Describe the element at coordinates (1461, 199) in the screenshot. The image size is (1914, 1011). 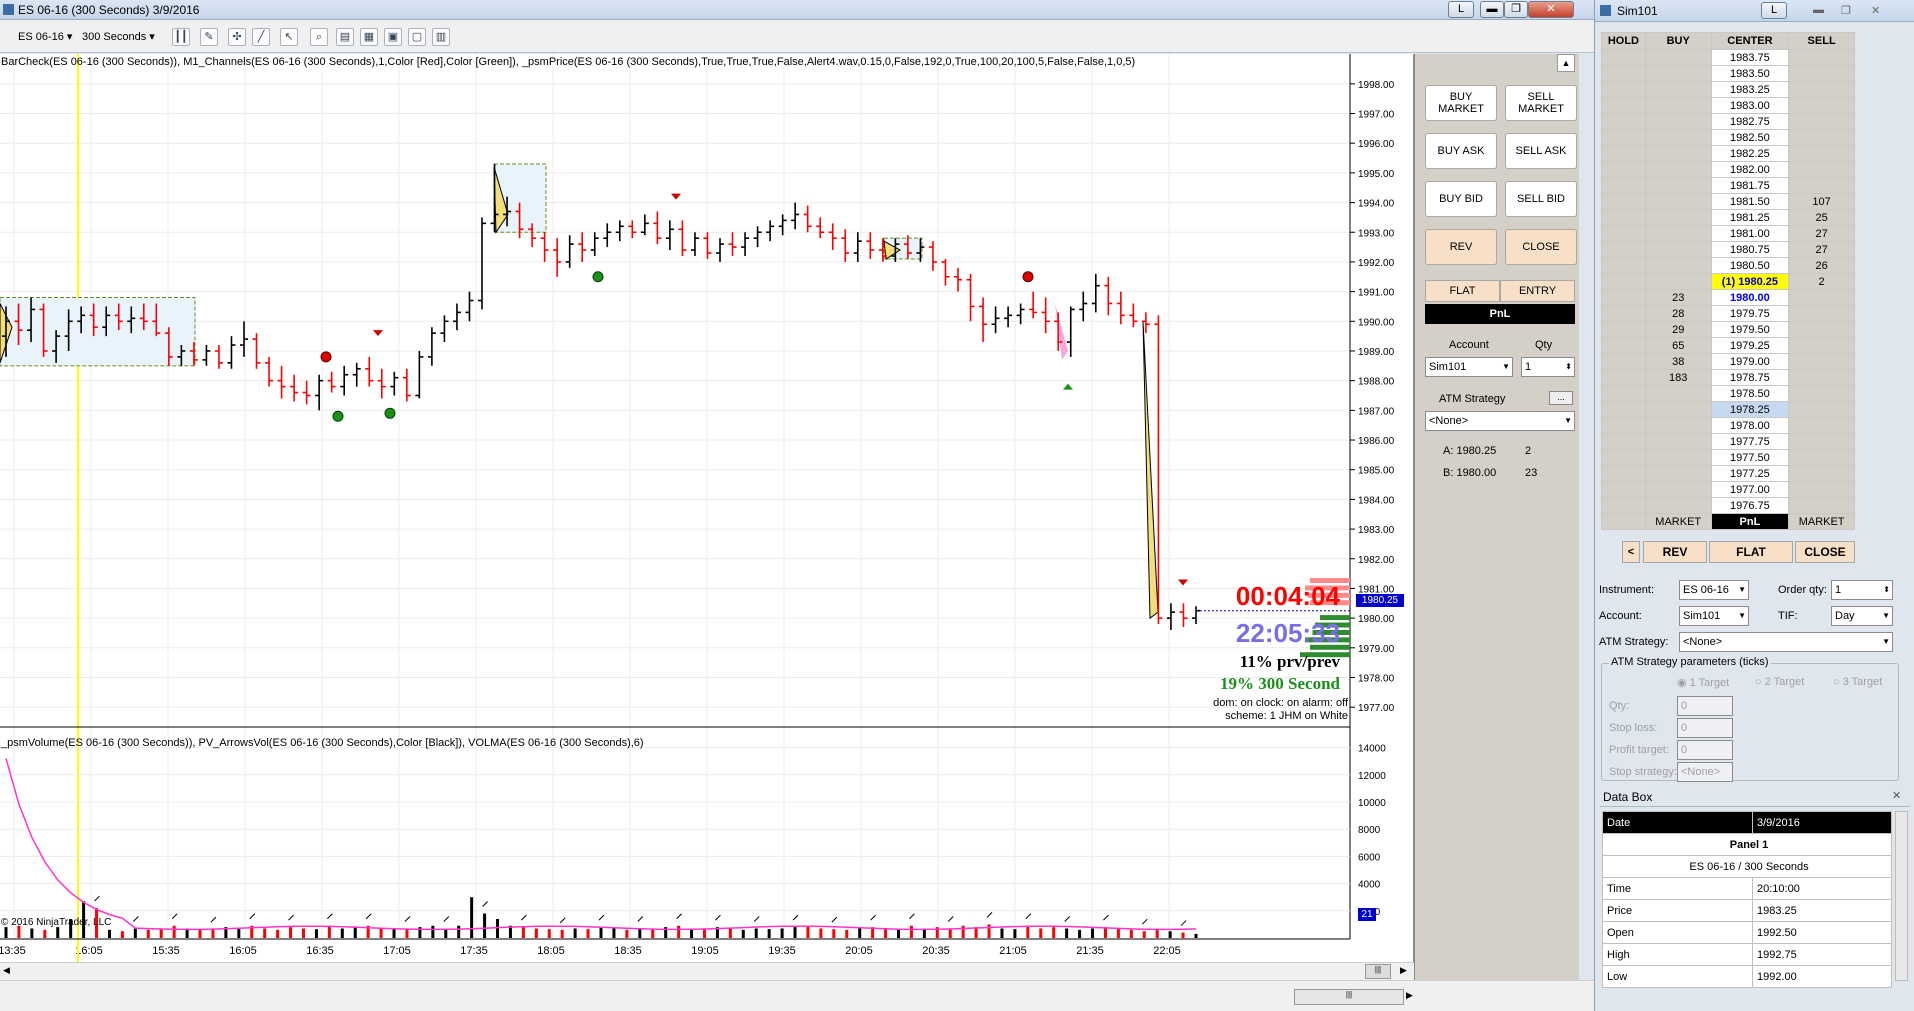
I see `buy-bid-button: BUY BID` at that location.